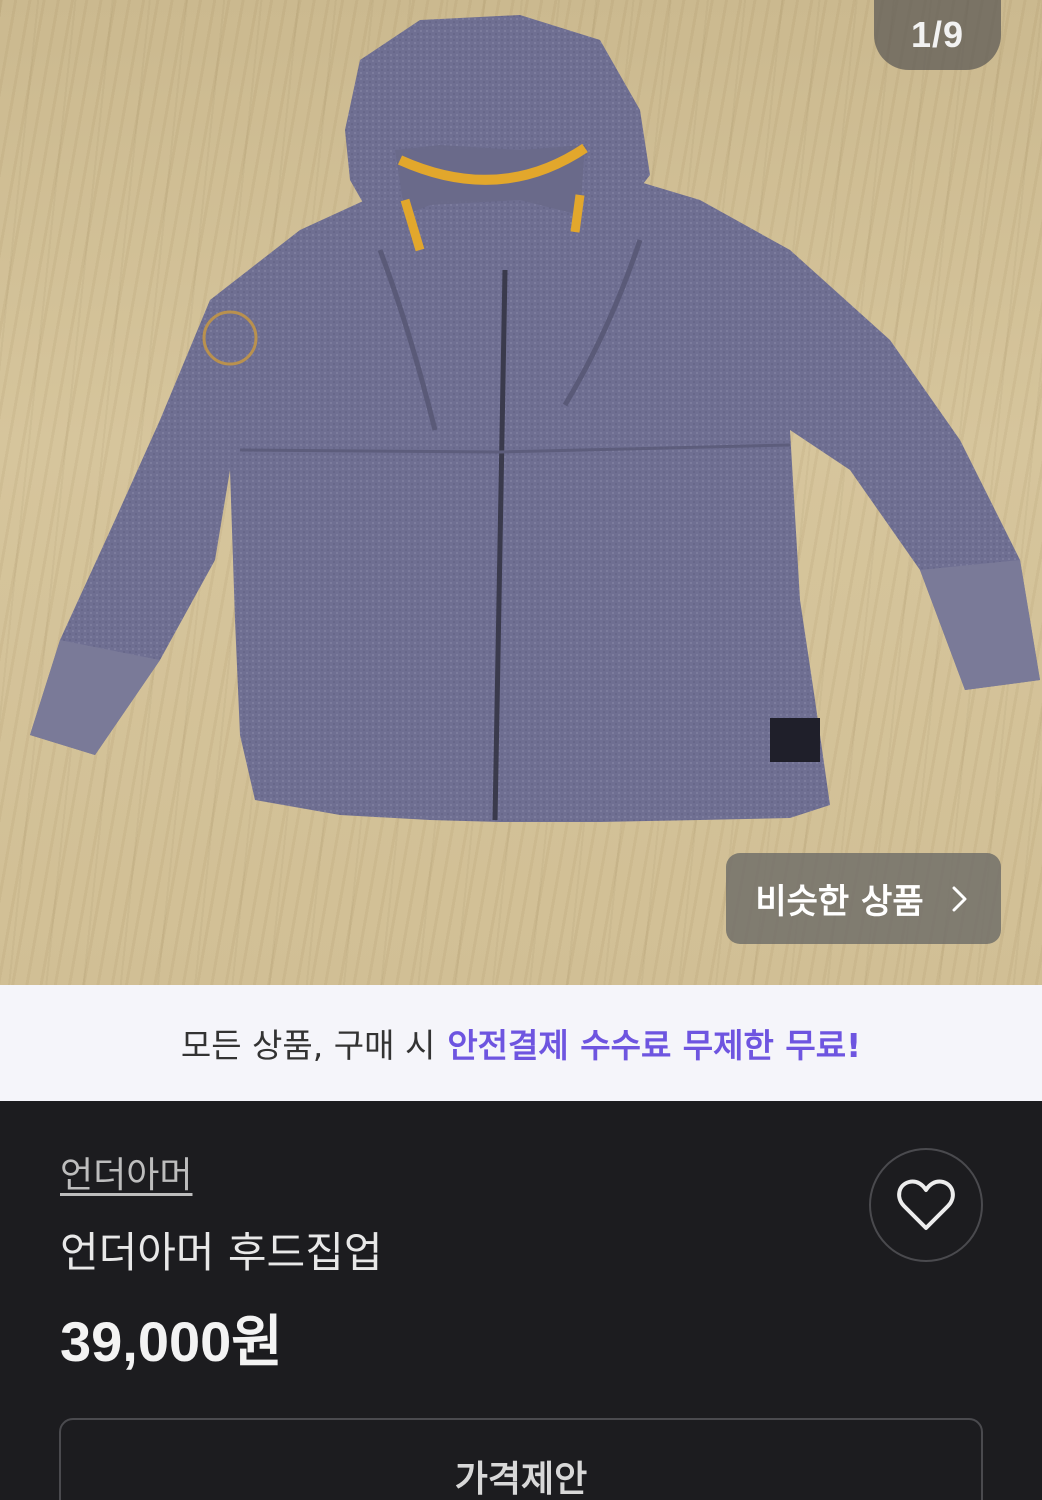 Image resolution: width=1042 pixels, height=1500 pixels. Describe the element at coordinates (937, 35) in the screenshot. I see `image-counter: 1/9` at that location.